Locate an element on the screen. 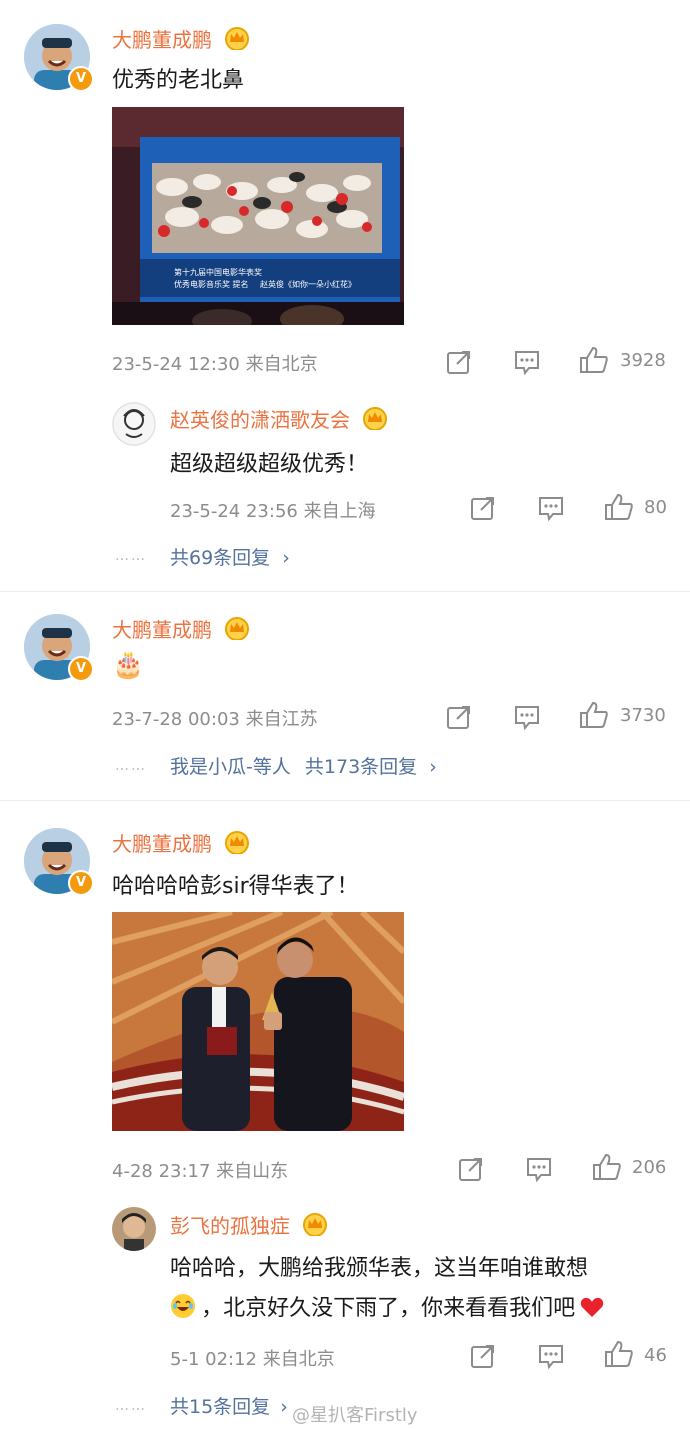  watermark: @星扒客Firstly is located at coordinates (355, 1415).